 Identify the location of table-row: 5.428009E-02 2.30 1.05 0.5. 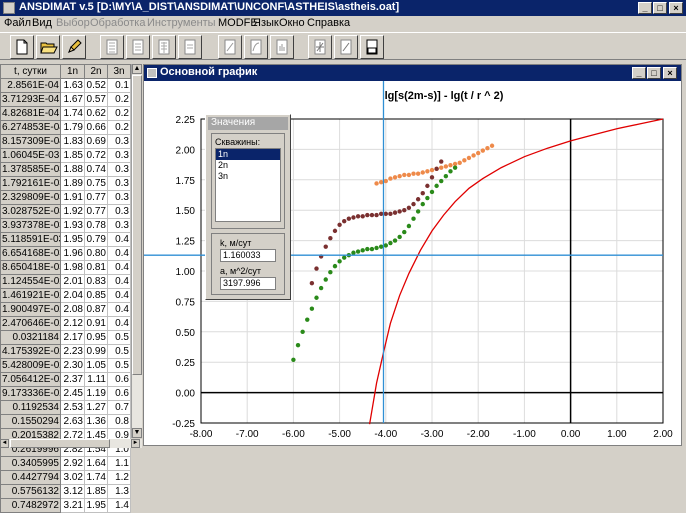
(65, 365).